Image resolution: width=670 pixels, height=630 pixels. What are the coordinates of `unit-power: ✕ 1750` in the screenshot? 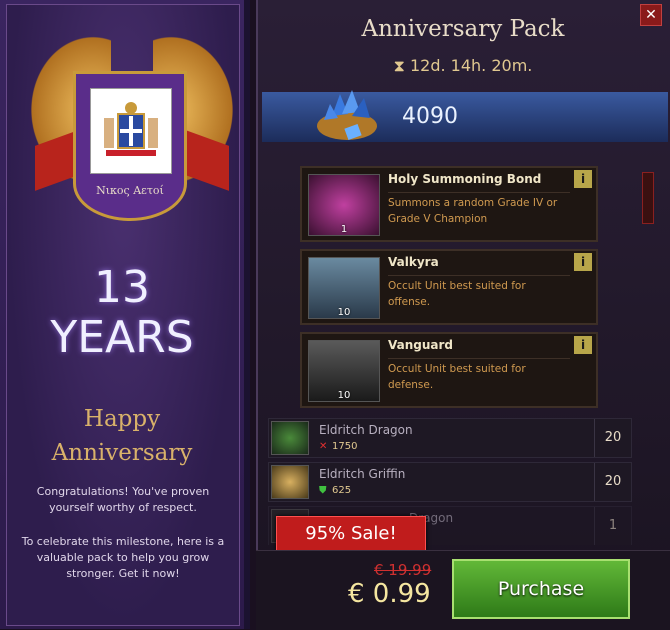 It's located at (338, 446).